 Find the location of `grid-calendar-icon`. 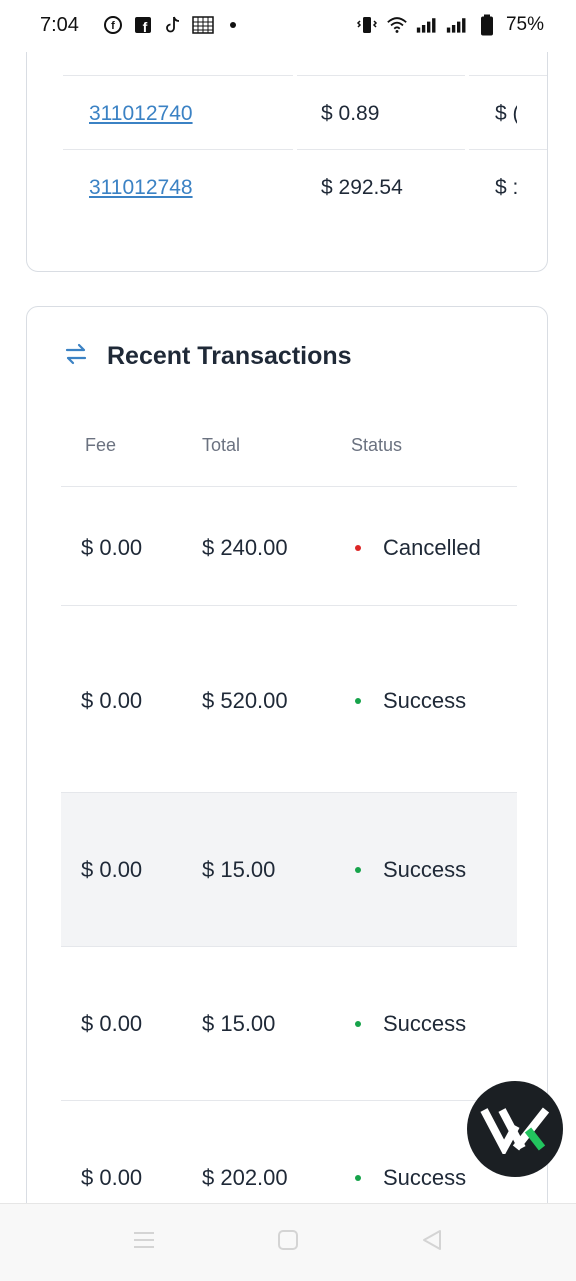

grid-calendar-icon is located at coordinates (203, 25).